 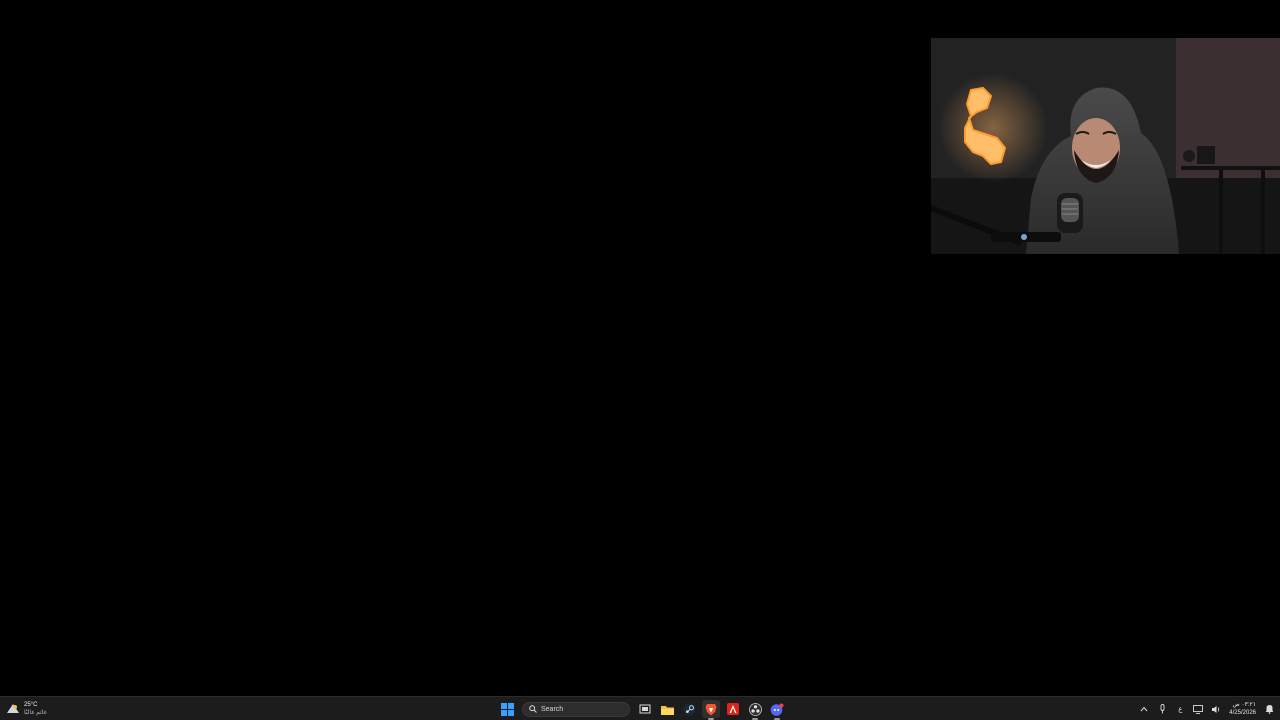 I want to click on webcam-overlay, so click(x=1105, y=146).